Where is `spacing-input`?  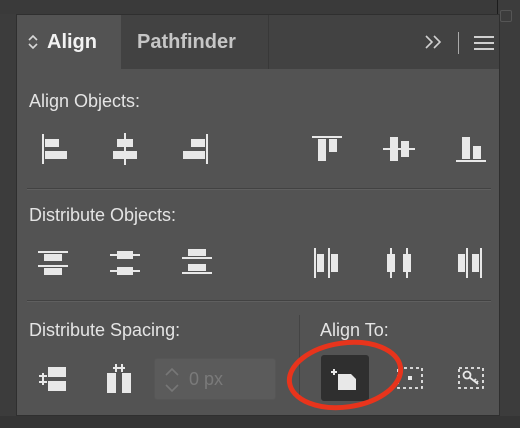
spacing-input is located at coordinates (229, 379).